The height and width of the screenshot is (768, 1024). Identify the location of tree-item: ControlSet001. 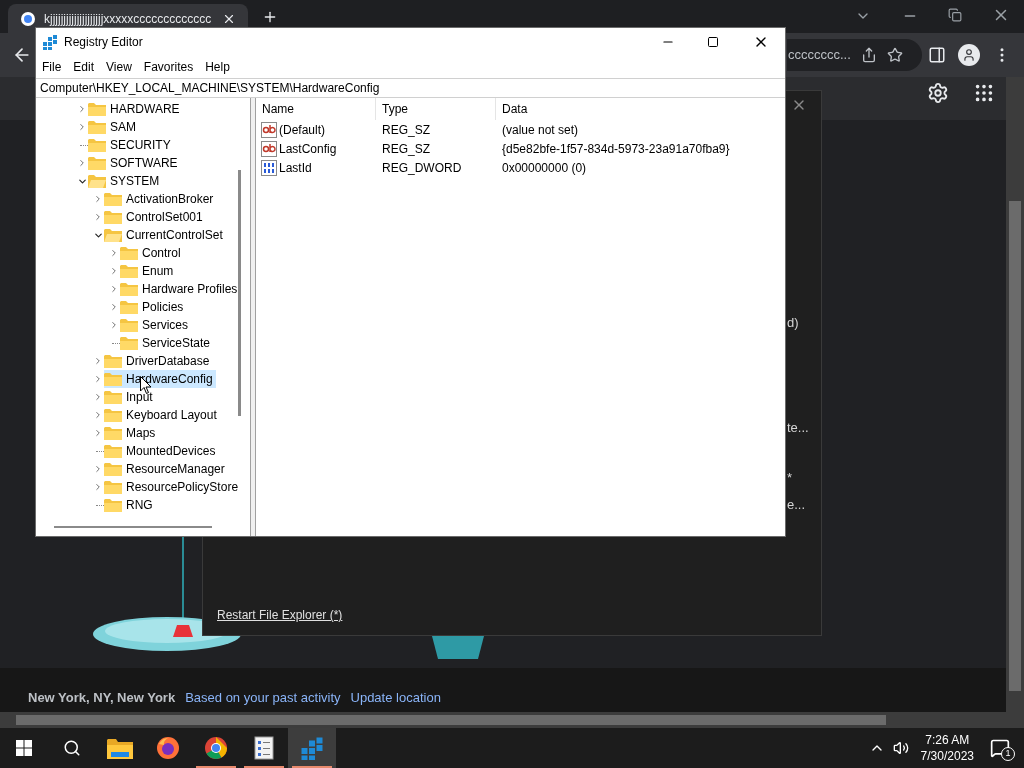
(155, 217).